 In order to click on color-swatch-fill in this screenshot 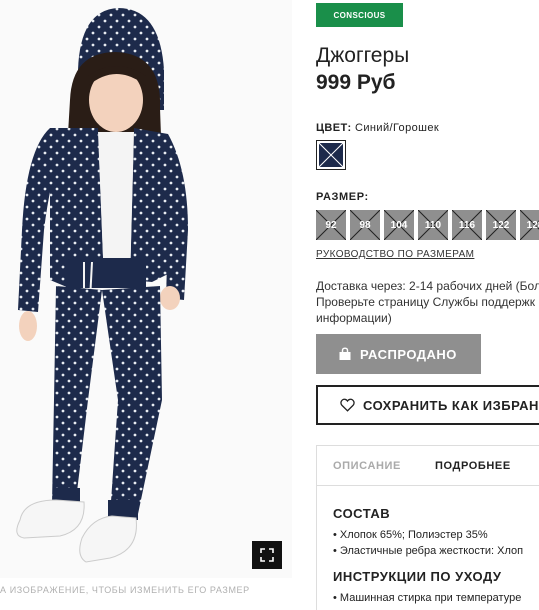, I will do `click(331, 155)`.